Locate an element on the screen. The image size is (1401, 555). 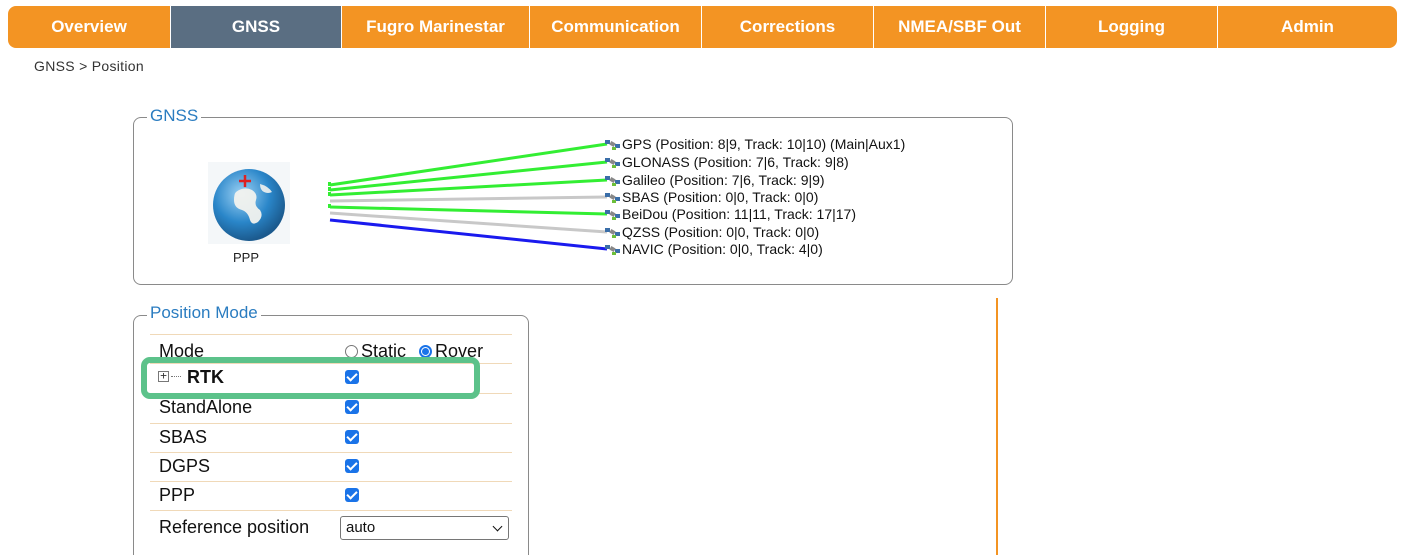
tab-fugro-marinestar: Fugro Marinestar is located at coordinates (436, 27).